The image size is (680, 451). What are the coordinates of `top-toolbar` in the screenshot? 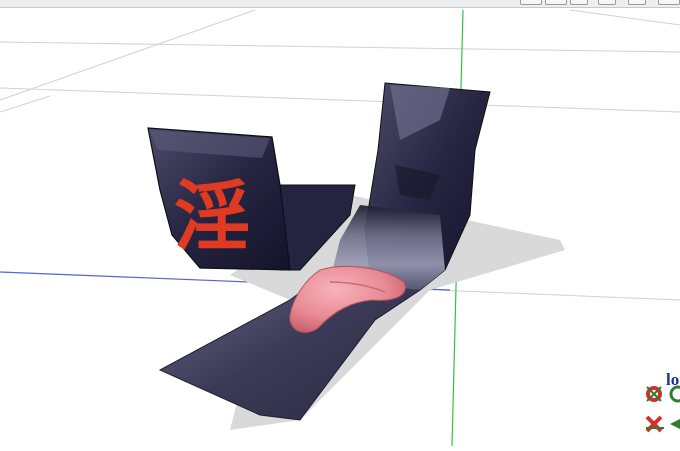 It's located at (340, 4).